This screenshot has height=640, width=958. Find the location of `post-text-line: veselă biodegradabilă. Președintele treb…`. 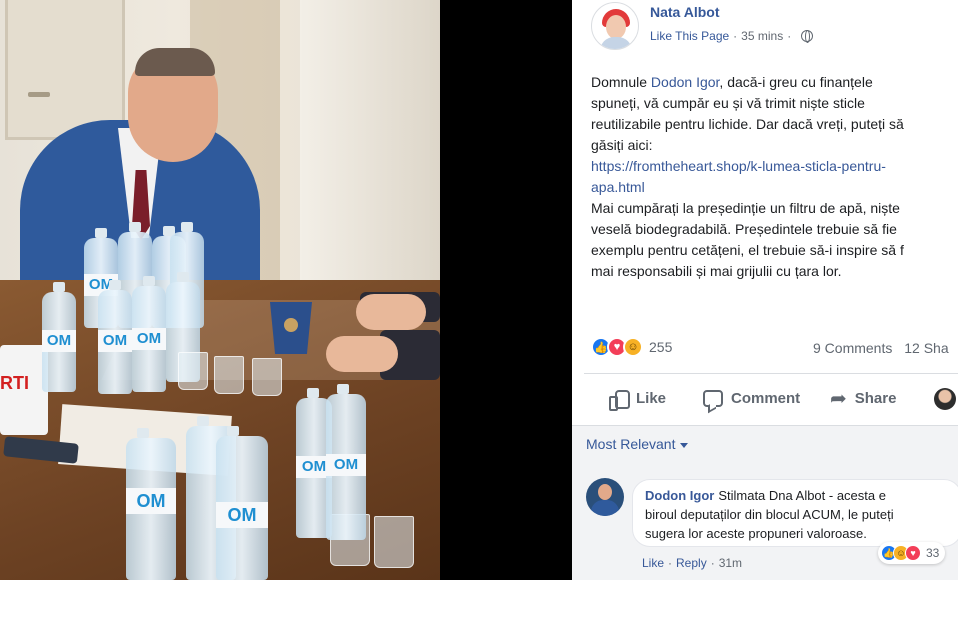

post-text-line: veselă biodegradabilă. Președintele treb… is located at coordinates (744, 229).